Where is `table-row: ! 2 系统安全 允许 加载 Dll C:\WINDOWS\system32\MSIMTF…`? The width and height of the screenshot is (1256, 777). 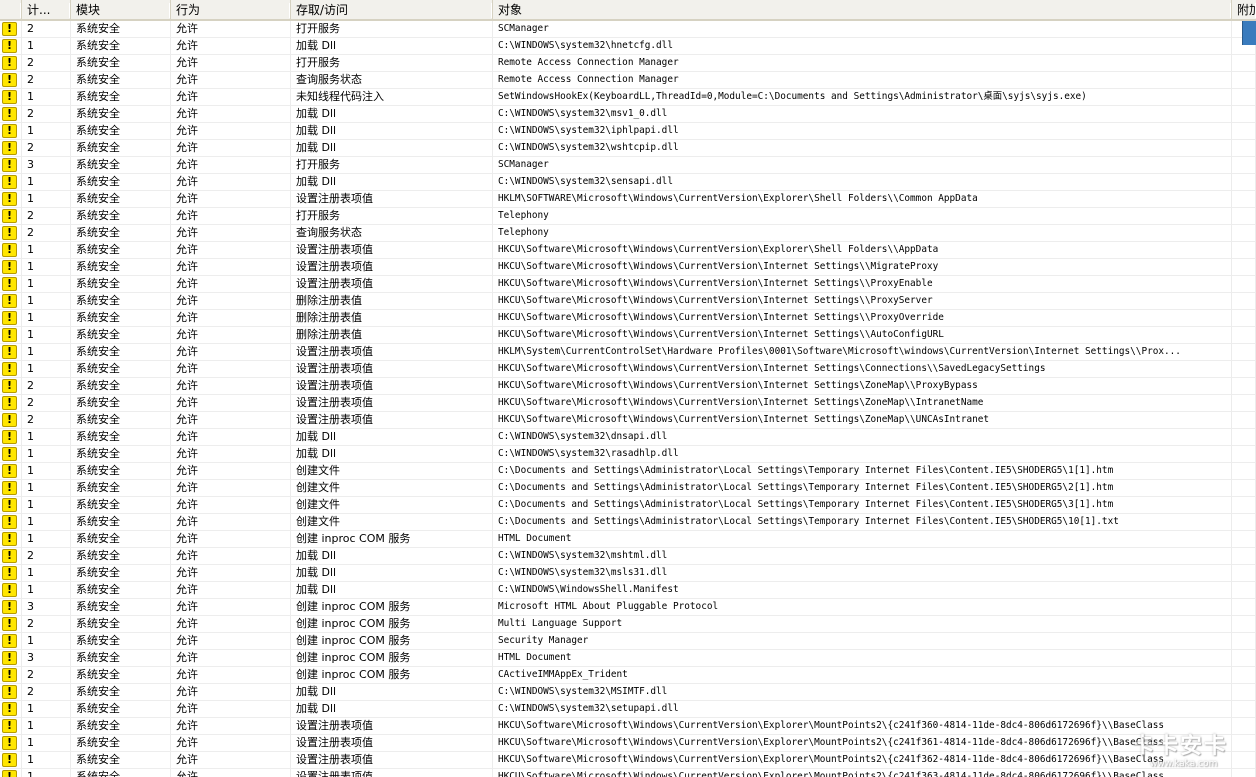
table-row: ! 2 系统安全 允许 加载 Dll C:\WINDOWS\system32\MSIMTF… is located at coordinates (628, 692).